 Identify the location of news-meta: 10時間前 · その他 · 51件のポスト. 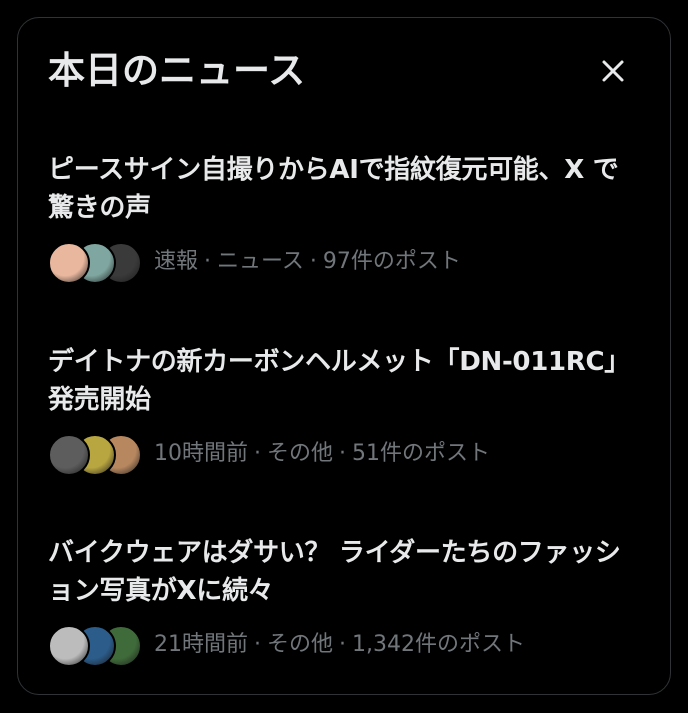
(343, 454).